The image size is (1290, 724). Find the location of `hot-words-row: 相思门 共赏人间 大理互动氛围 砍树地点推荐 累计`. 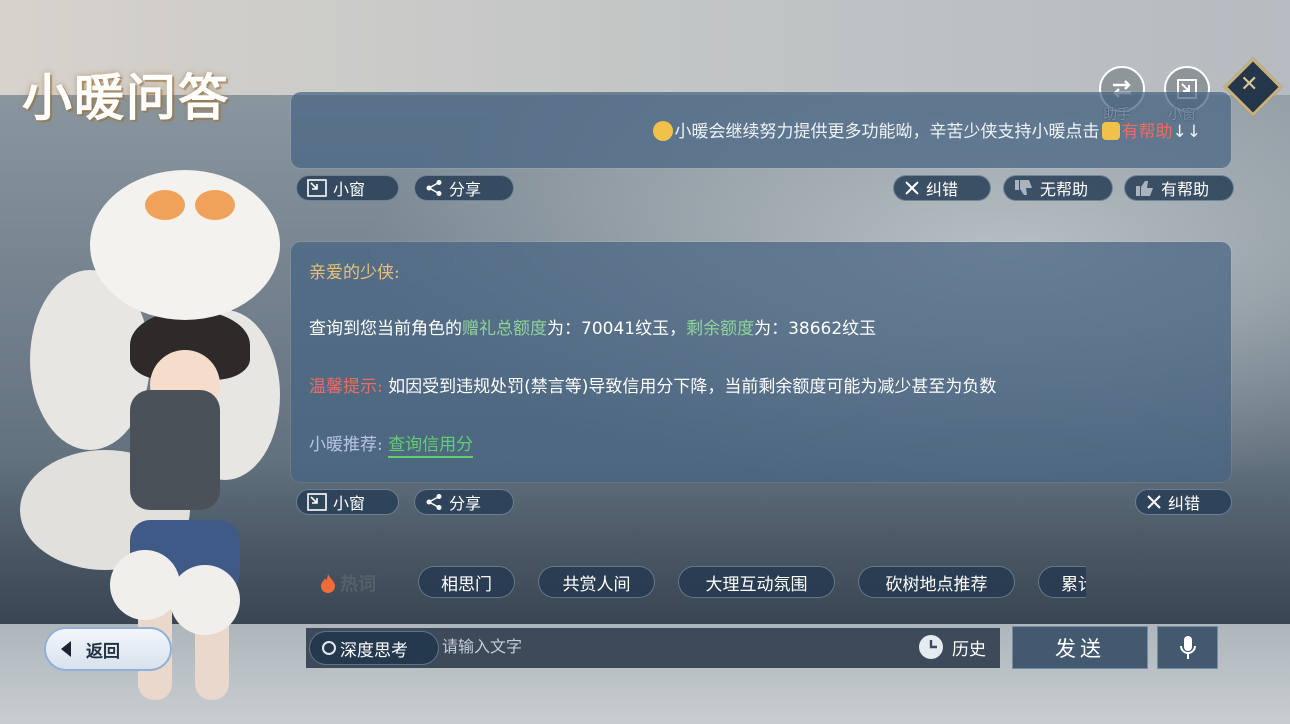

hot-words-row: 相思门 共赏人间 大理互动氛围 砍树地点推荐 累计 is located at coordinates (752, 583).